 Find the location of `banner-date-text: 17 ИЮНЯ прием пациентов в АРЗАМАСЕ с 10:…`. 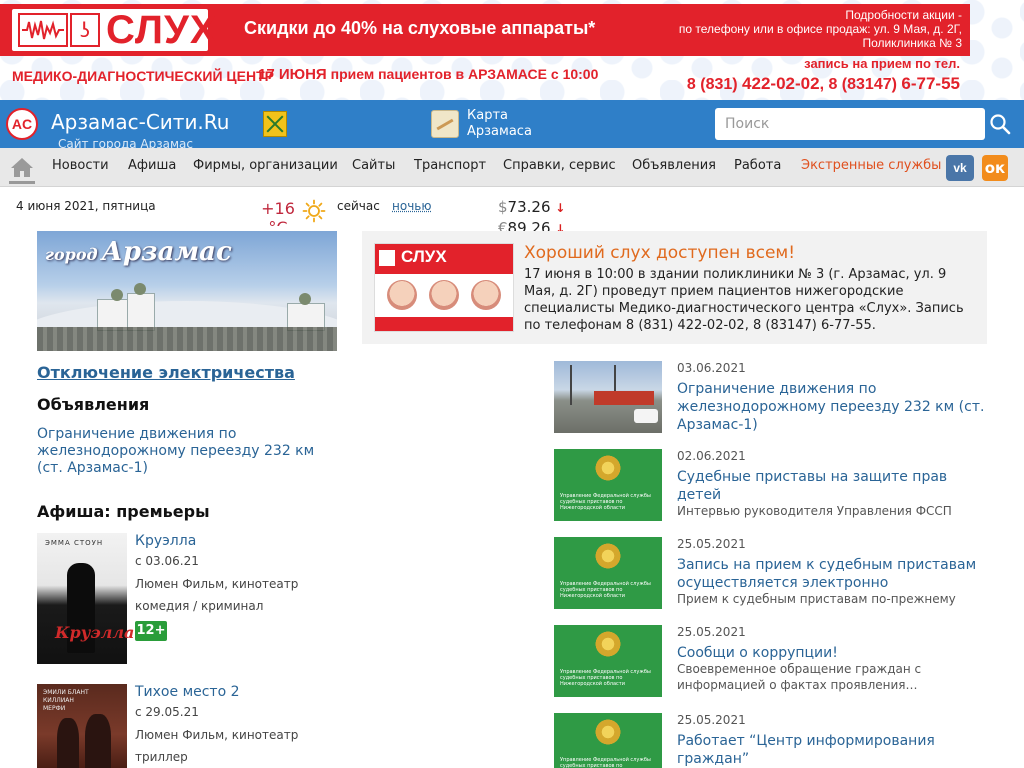

banner-date-text: 17 ИЮНЯ прием пациентов в АРЗАМАСЕ с 10:… is located at coordinates (428, 74).